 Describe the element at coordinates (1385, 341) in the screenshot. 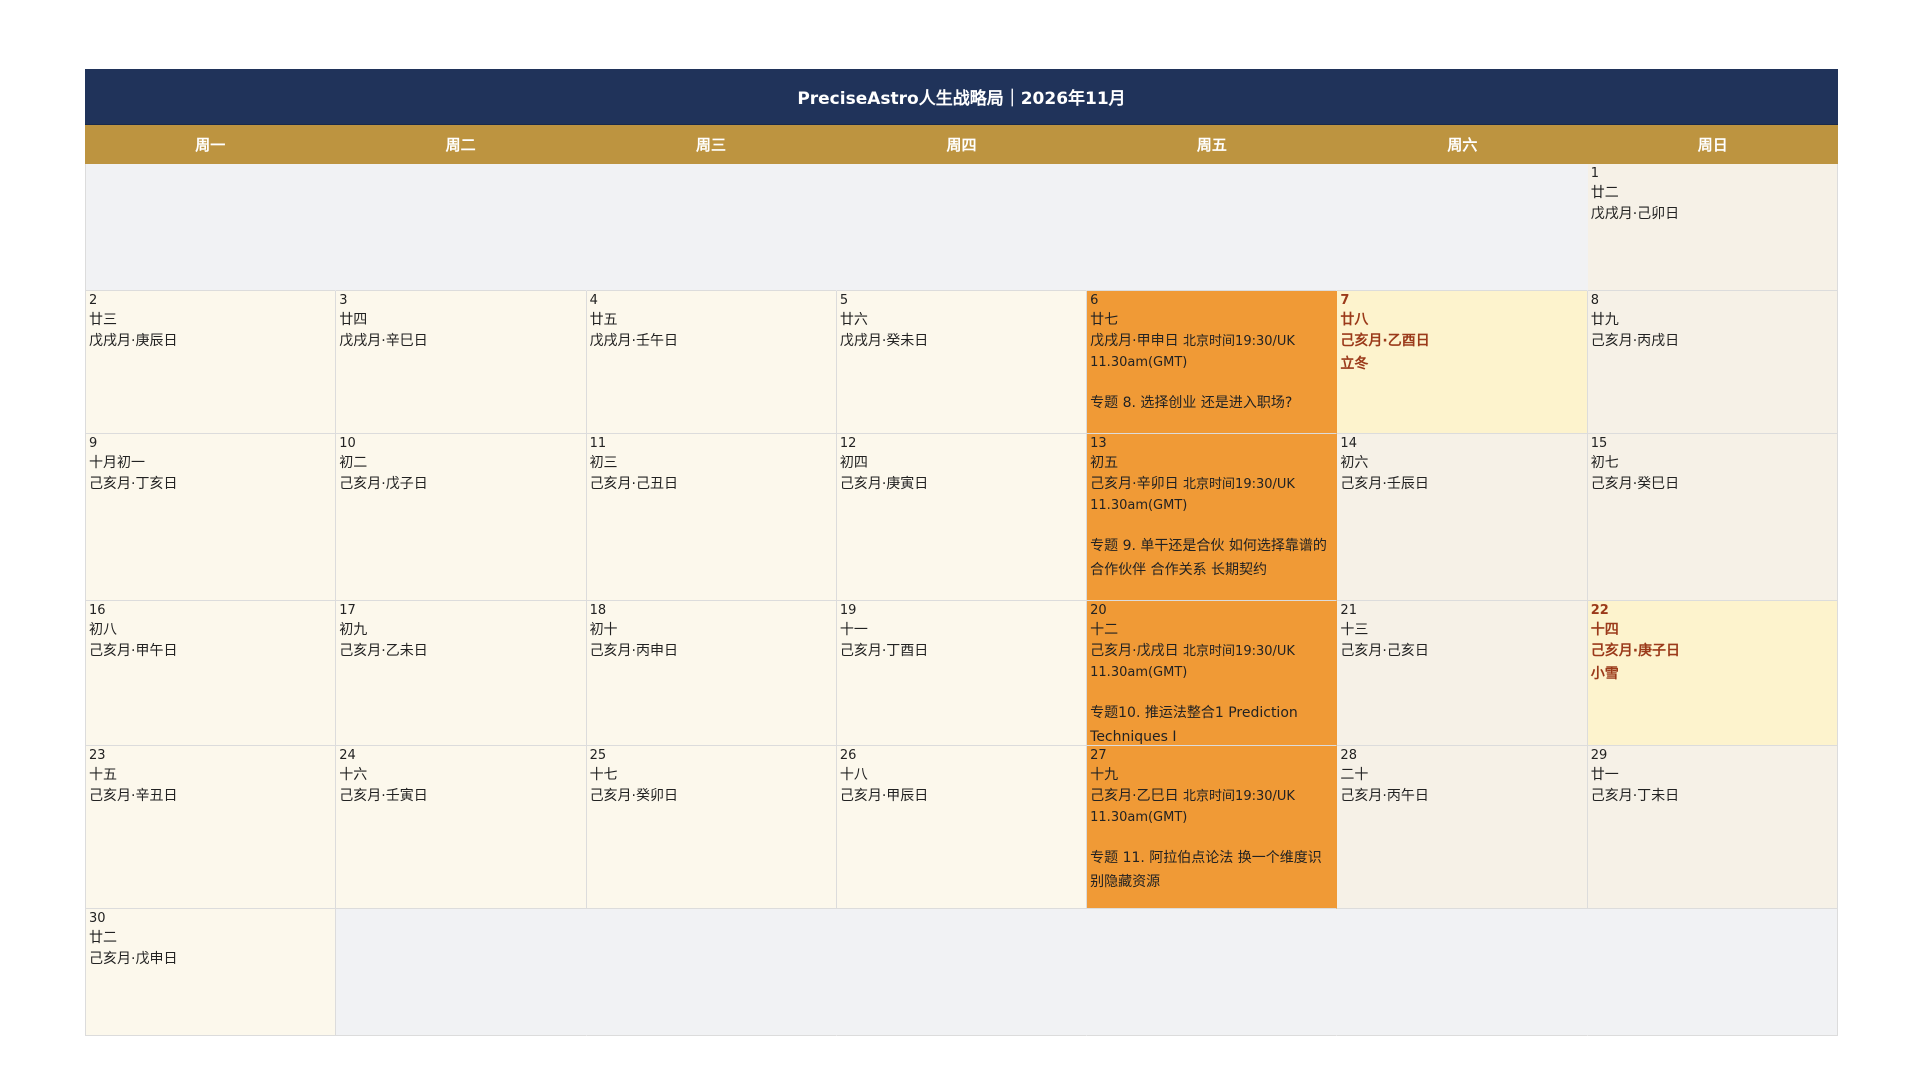

I see `ganzhi-text: 己亥月·乙酉日` at that location.